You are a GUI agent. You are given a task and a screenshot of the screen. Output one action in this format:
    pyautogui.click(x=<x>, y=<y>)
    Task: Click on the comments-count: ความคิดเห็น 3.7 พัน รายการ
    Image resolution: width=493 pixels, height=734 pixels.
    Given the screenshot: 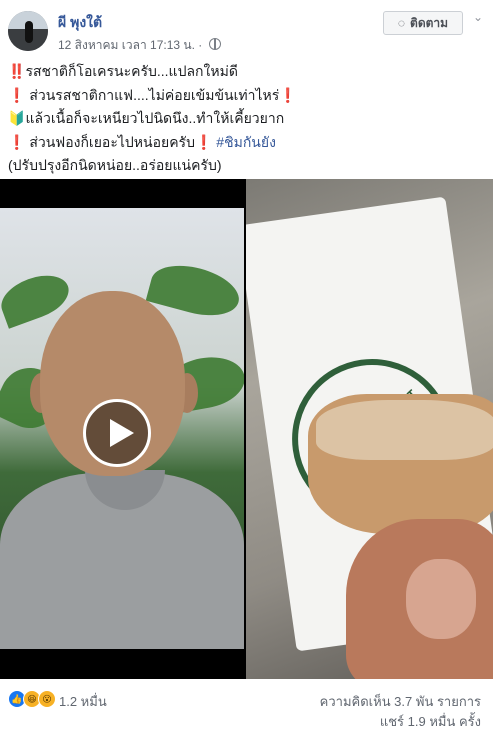 What is the action you would take?
    pyautogui.click(x=400, y=701)
    